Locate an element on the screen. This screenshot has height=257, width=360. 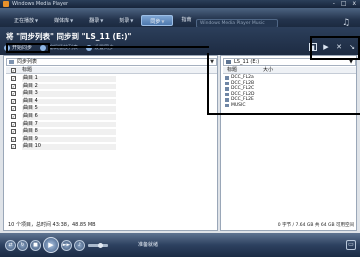
table-row: ✓ 曲目 6 is located at coordinates (111, 117).